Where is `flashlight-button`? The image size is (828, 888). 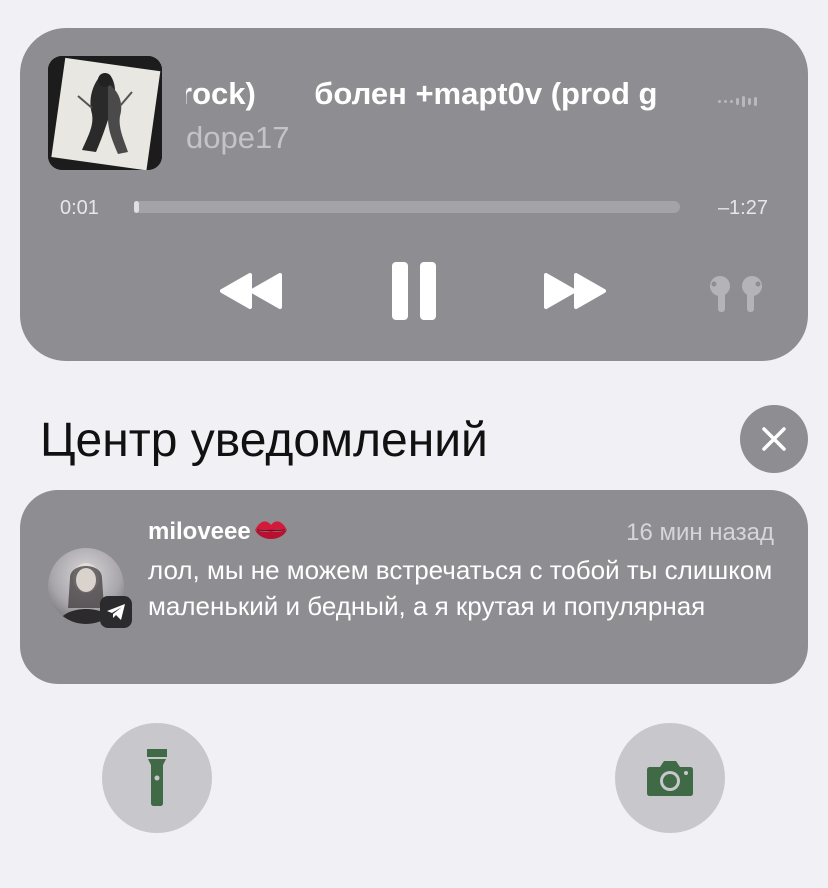
flashlight-button is located at coordinates (157, 778).